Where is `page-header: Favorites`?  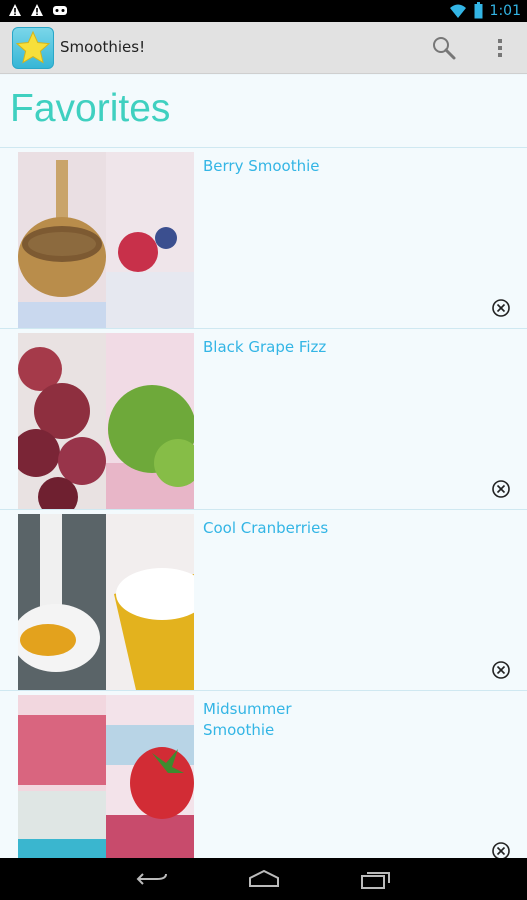
page-header: Favorites is located at coordinates (263, 111).